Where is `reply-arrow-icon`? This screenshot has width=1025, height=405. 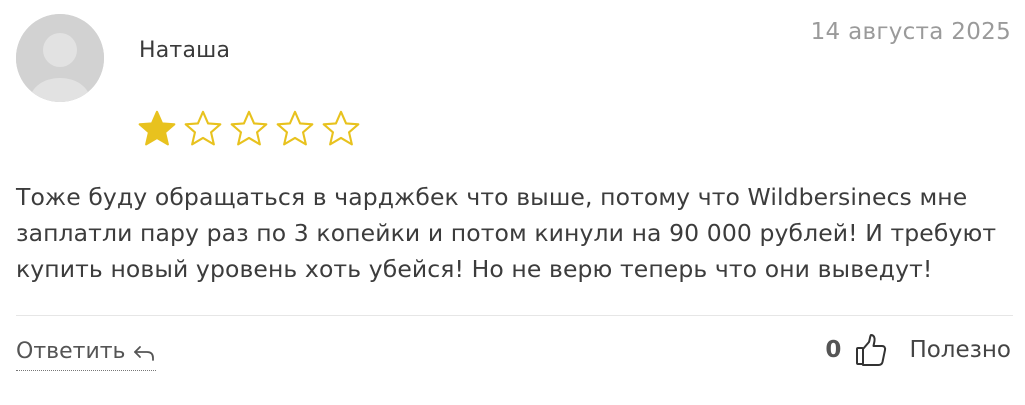 reply-arrow-icon is located at coordinates (143, 353).